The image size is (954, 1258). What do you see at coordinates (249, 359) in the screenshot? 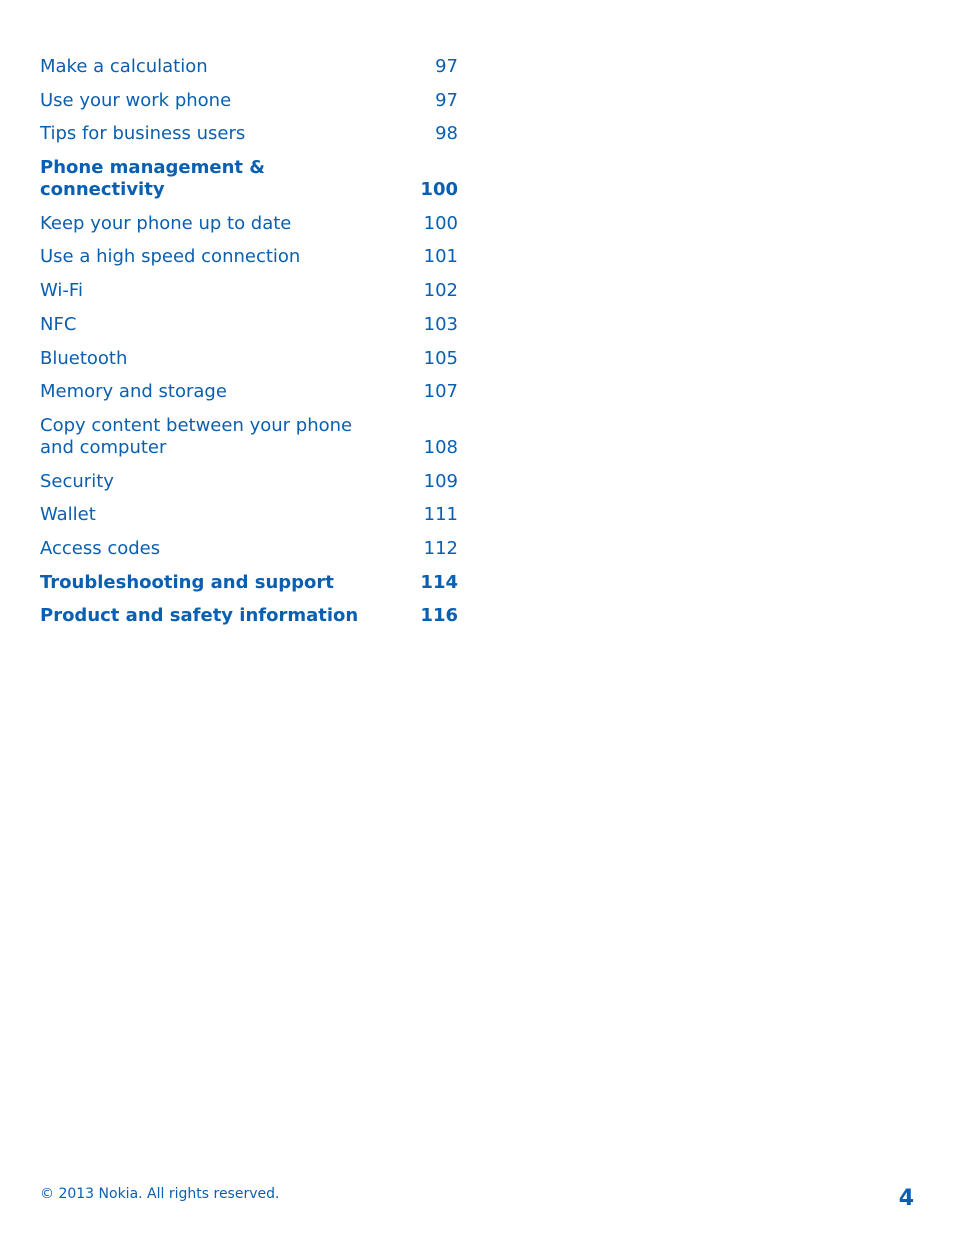
I see `toc-entry: Bluetooth 105` at bounding box center [249, 359].